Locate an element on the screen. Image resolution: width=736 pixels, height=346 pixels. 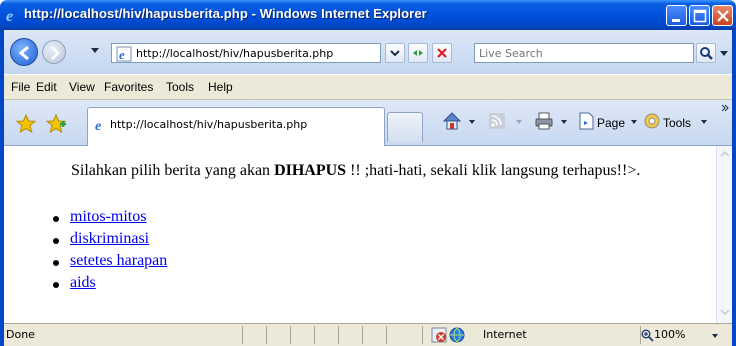
close-icon is located at coordinates (723, 16).